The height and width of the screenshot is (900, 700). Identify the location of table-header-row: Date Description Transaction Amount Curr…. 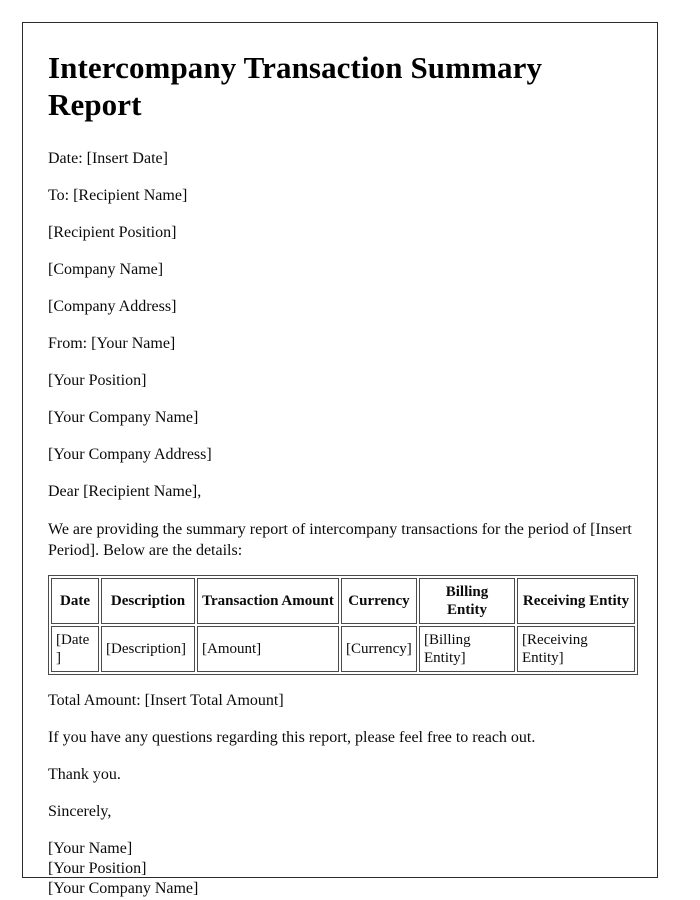
(343, 601).